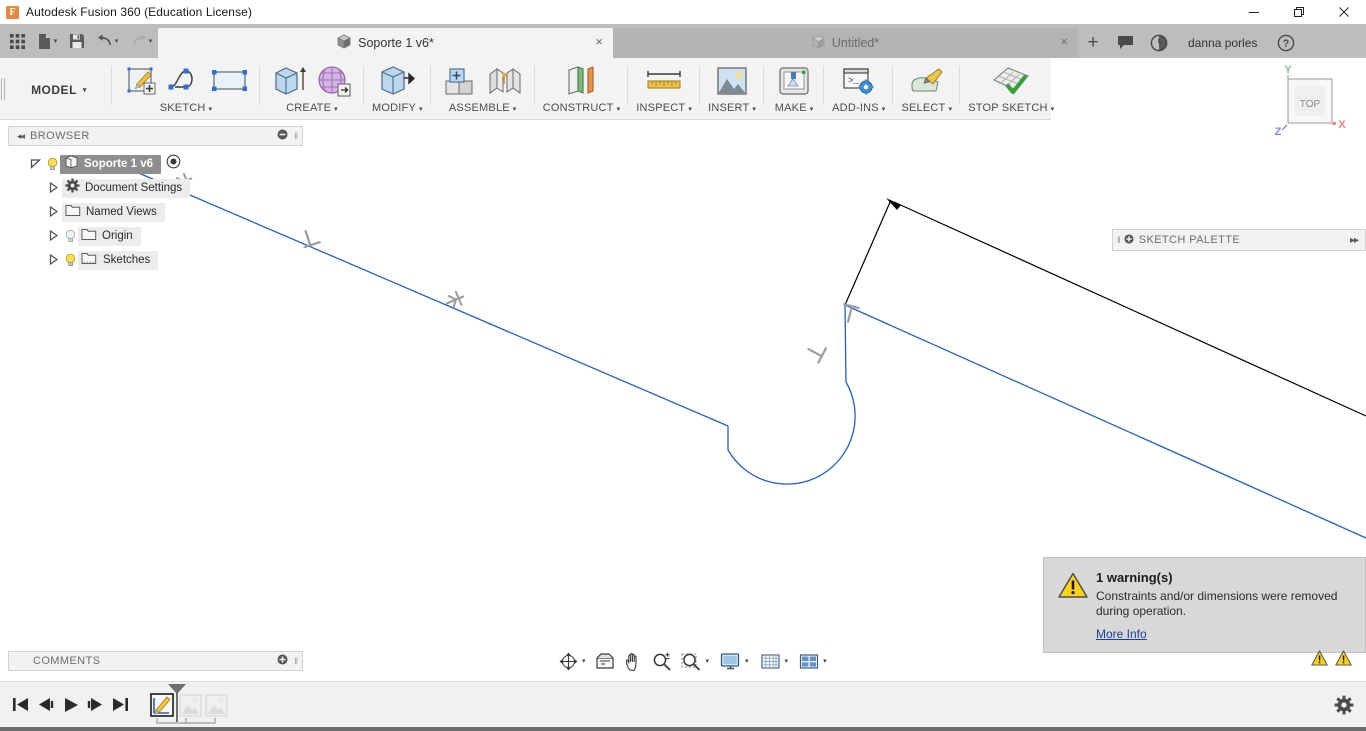 The image size is (1366, 731). Describe the element at coordinates (732, 81) in the screenshot. I see `insert-canvas-icon` at that location.